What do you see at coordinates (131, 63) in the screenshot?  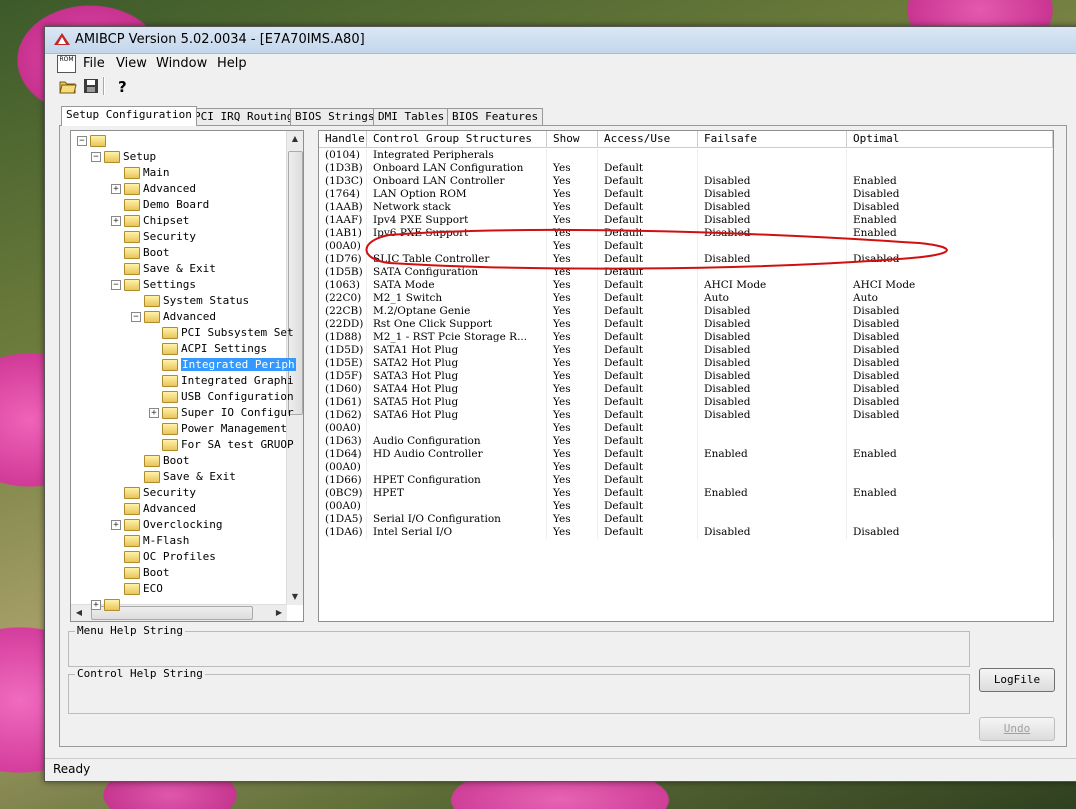 I see `menu-view: View` at bounding box center [131, 63].